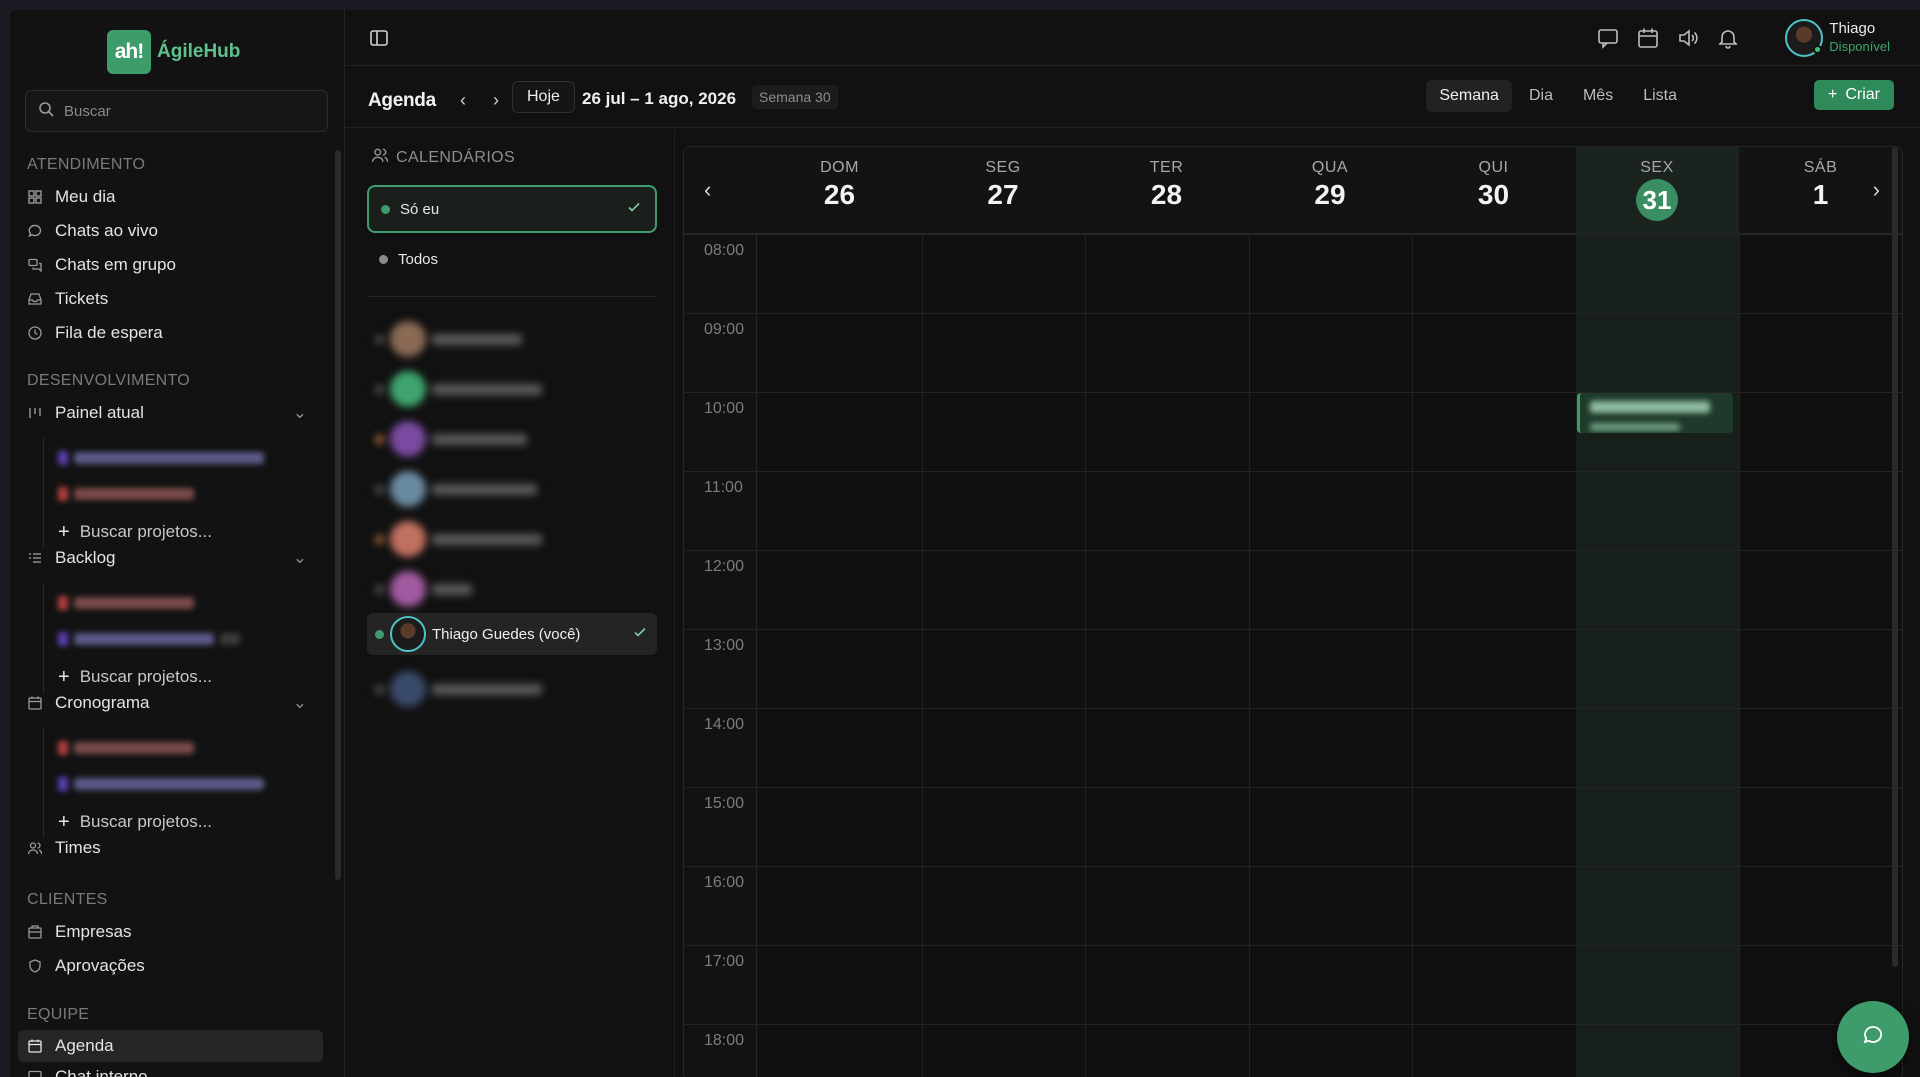 Image resolution: width=1920 pixels, height=1077 pixels. What do you see at coordinates (1804, 38) in the screenshot?
I see `avatar` at bounding box center [1804, 38].